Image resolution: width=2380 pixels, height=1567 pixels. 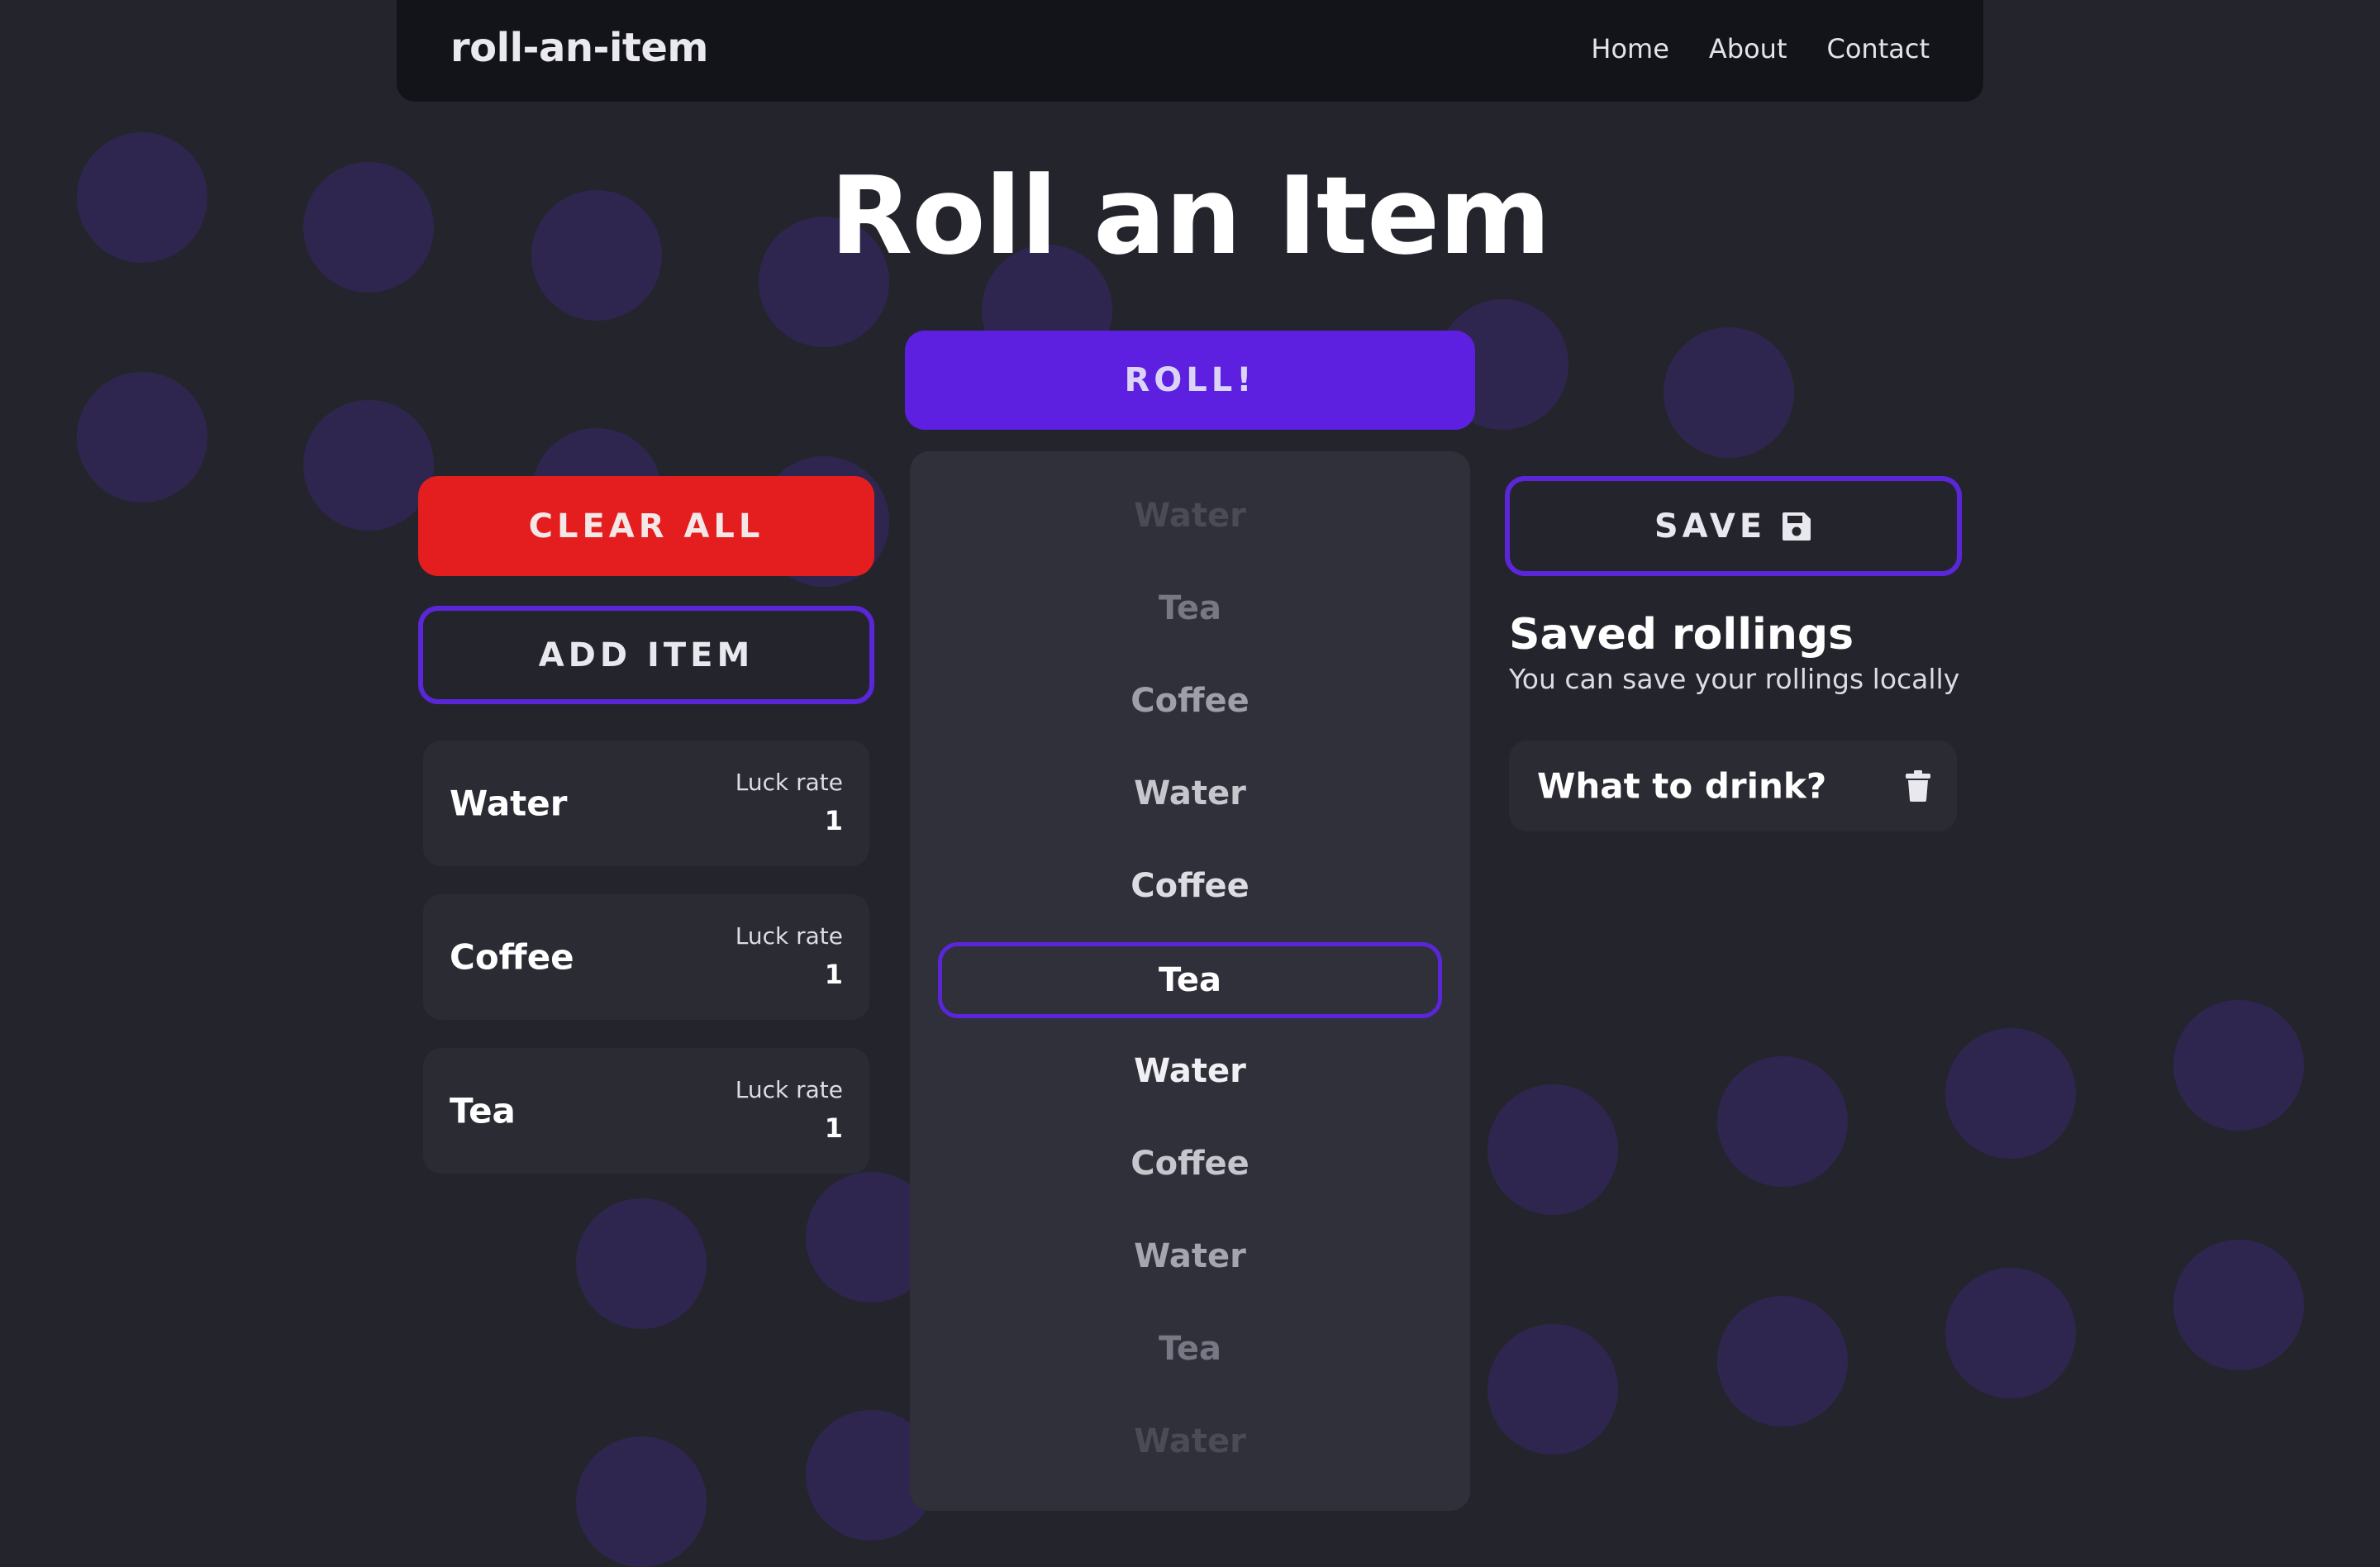 What do you see at coordinates (1710, 526) in the screenshot?
I see `save-button-label: SAVE` at bounding box center [1710, 526].